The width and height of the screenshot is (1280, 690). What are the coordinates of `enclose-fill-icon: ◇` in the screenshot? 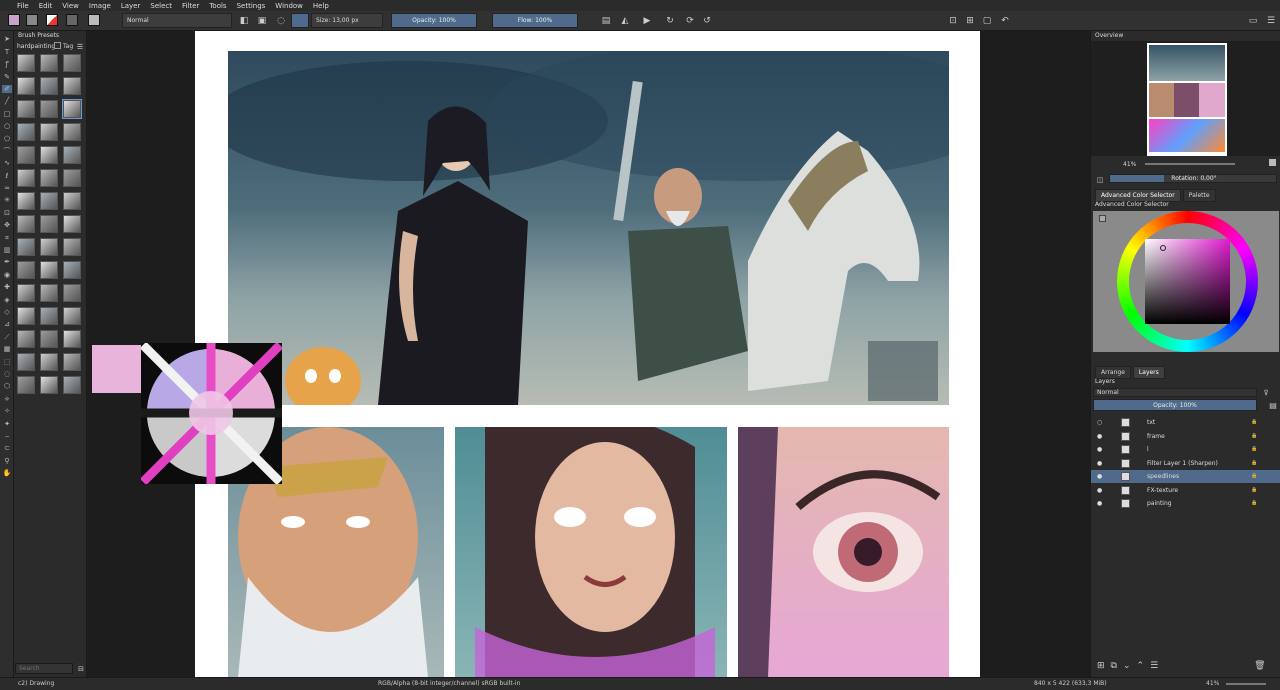 It's located at (7, 312).